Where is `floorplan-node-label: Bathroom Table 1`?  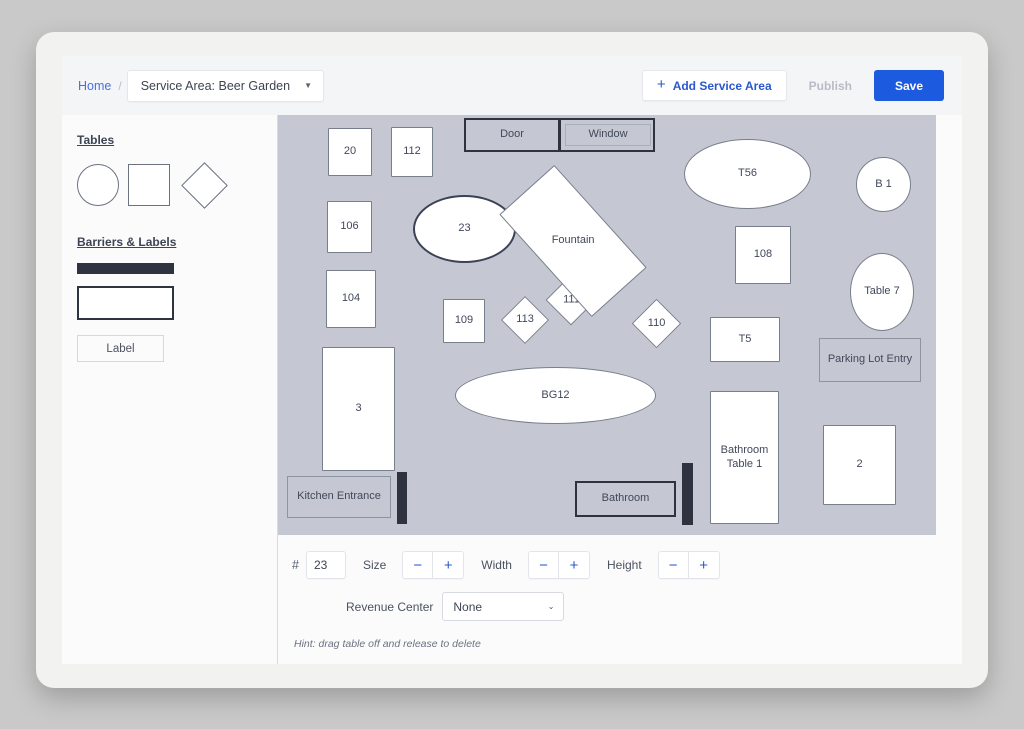
floorplan-node-label: Bathroom Table 1 is located at coordinates (744, 457).